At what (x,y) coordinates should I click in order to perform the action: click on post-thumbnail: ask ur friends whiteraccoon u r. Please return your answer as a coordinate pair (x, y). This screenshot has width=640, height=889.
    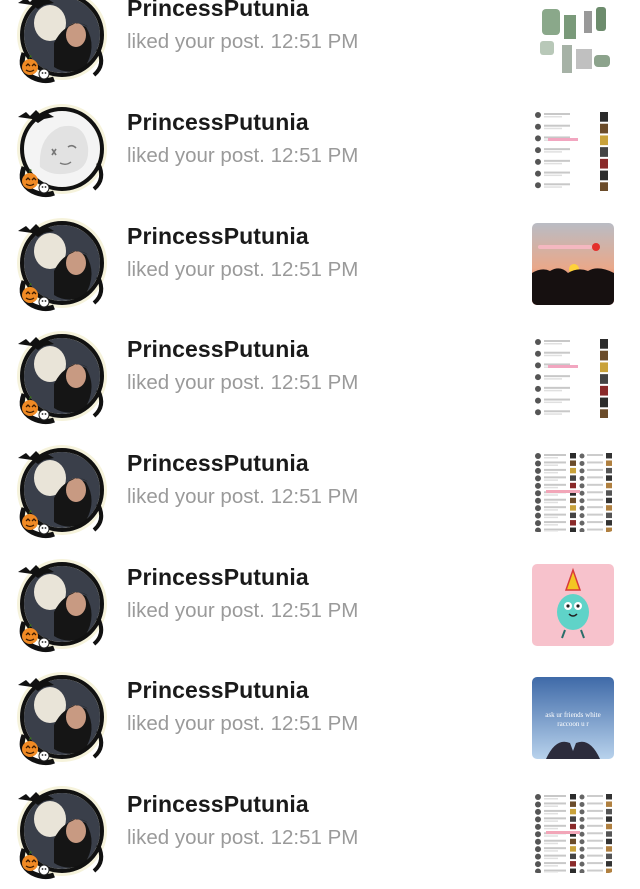
    Looking at the image, I should click on (573, 718).